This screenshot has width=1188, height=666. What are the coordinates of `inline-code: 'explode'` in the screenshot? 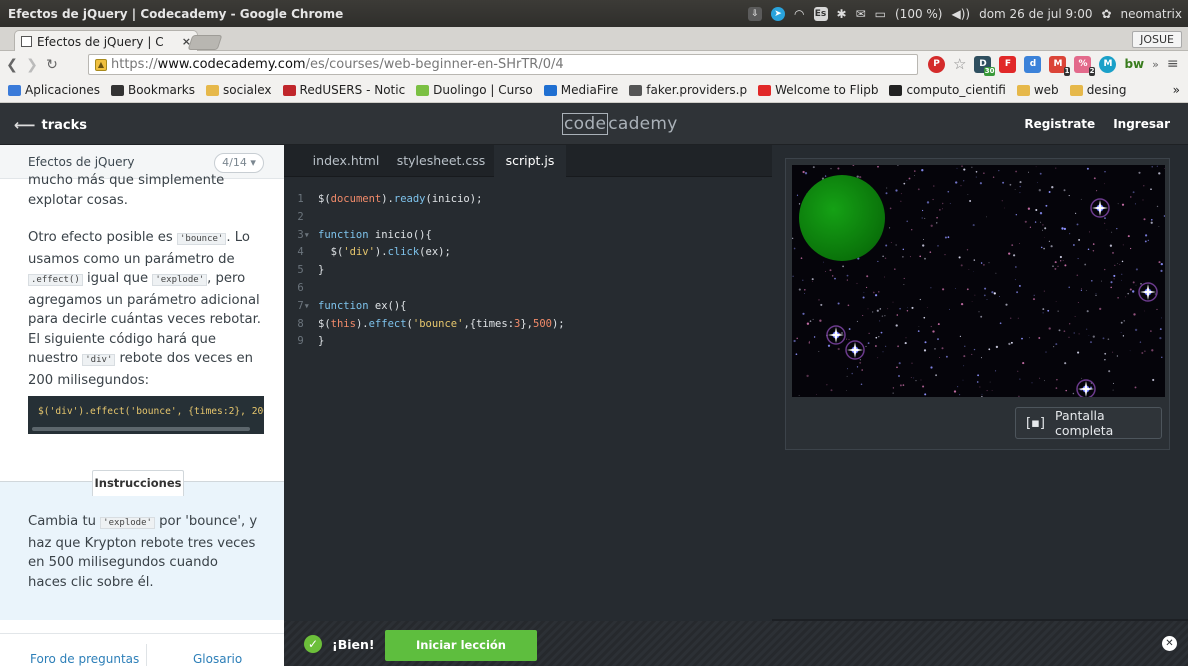 It's located at (127, 523).